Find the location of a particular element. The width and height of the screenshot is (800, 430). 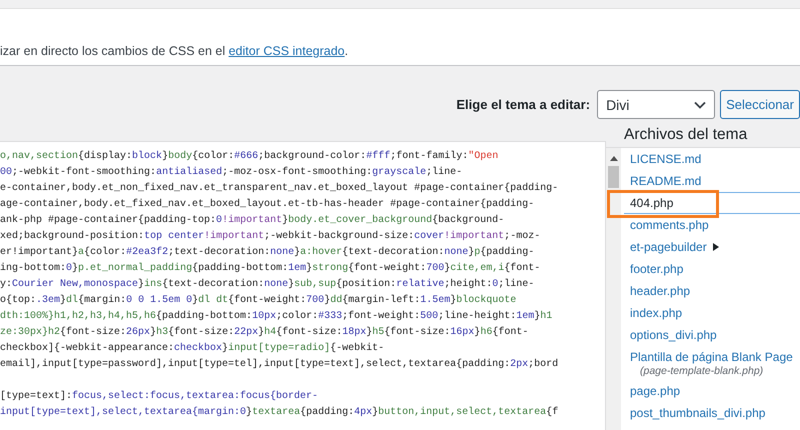

code-line: er!important}a{color:#2ea3f2;text-decoration:none}a:hover{text-decoration:none}p{padding- is located at coordinates (268, 253).